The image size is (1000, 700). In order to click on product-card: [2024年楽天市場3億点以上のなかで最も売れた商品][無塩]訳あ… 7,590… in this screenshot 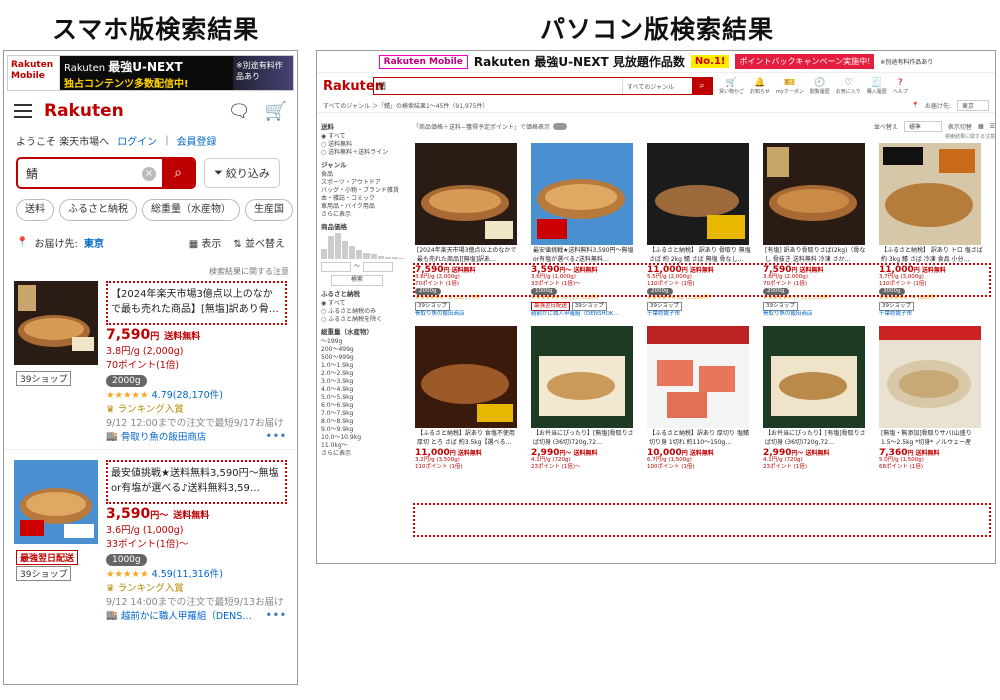, I will do `click(469, 230)`.